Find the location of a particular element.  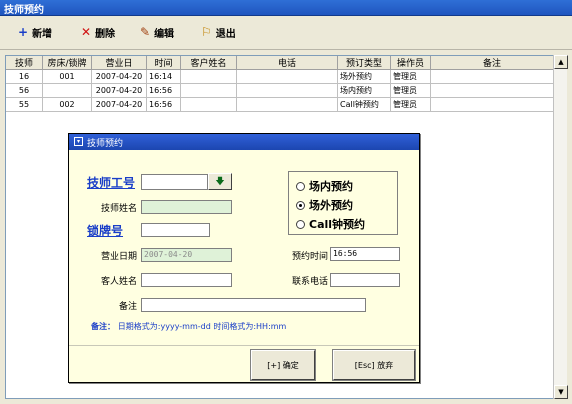

tech-no-label: 技师工号 is located at coordinates (111, 182).